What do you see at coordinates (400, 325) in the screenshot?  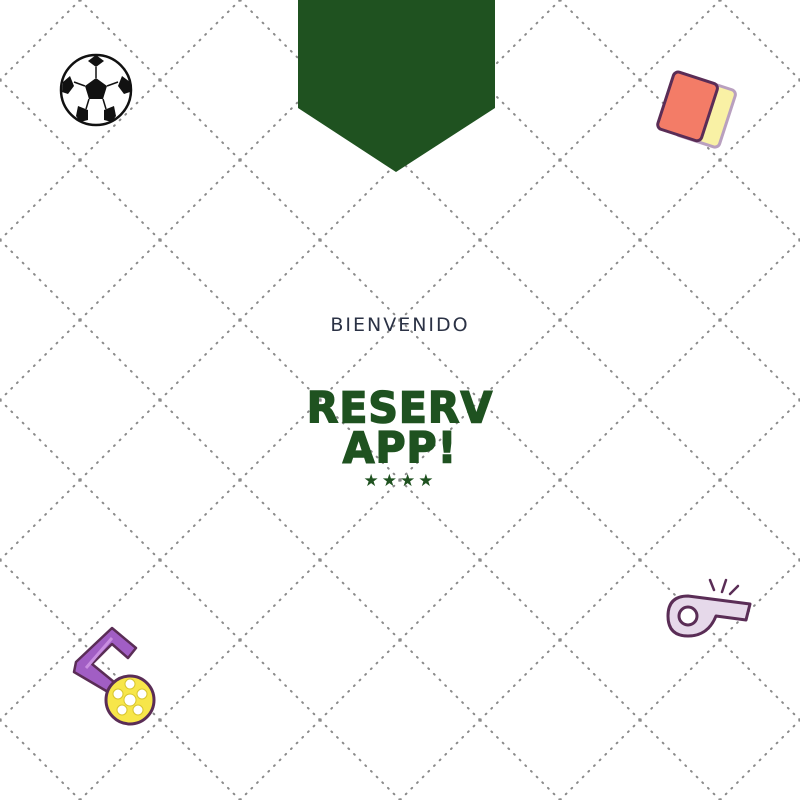 I see `welcome-heading: BIENVENIDO` at bounding box center [400, 325].